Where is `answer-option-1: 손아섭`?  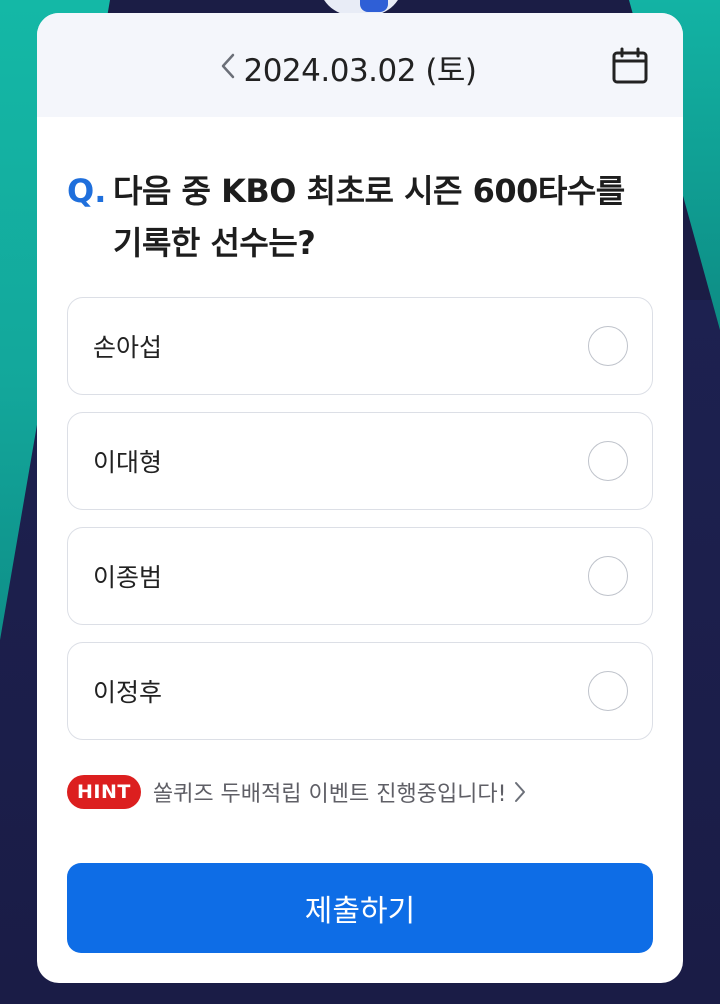
answer-option-1: 손아섭 is located at coordinates (360, 346).